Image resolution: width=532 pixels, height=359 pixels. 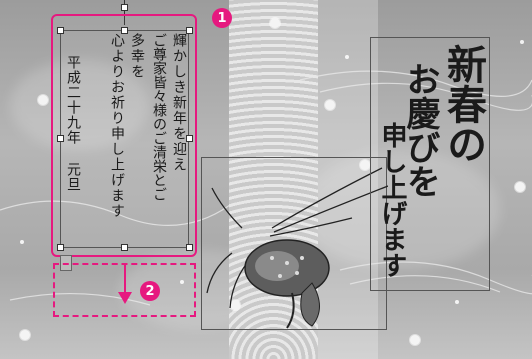 What do you see at coordinates (189, 30) in the screenshot?
I see `resize-handle-top-right` at bounding box center [189, 30].